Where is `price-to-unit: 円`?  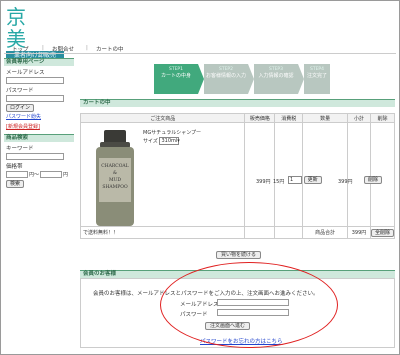
price-to-unit: 円 is located at coordinates (66, 175).